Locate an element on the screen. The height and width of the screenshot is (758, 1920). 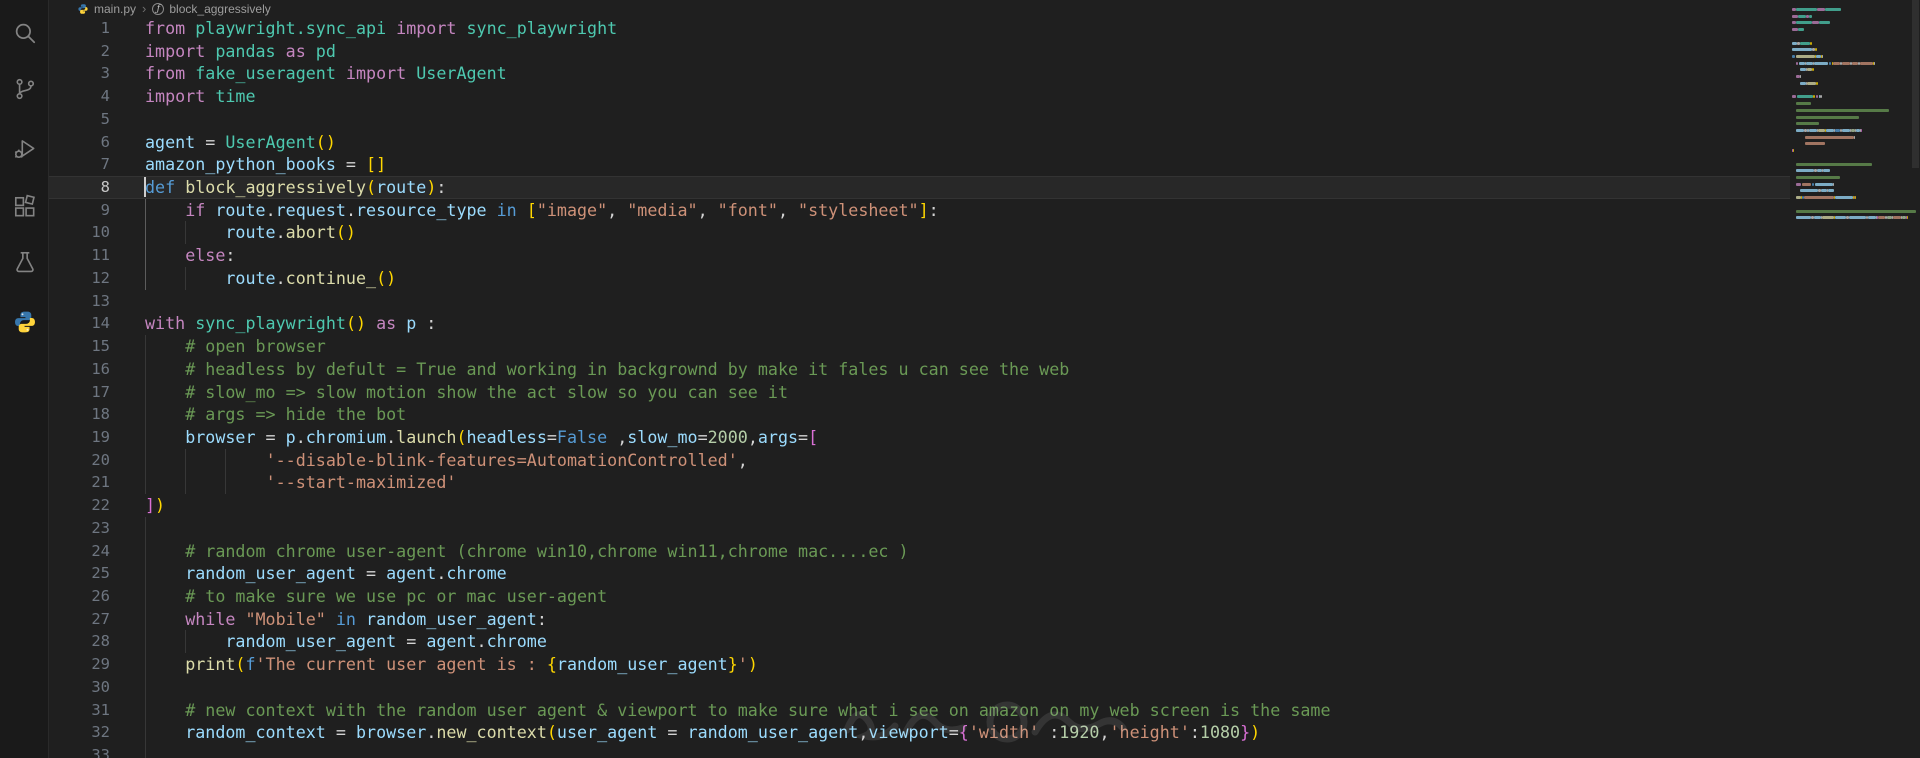
code-line-content: def block_aggressively(route): is located at coordinates (295, 187).